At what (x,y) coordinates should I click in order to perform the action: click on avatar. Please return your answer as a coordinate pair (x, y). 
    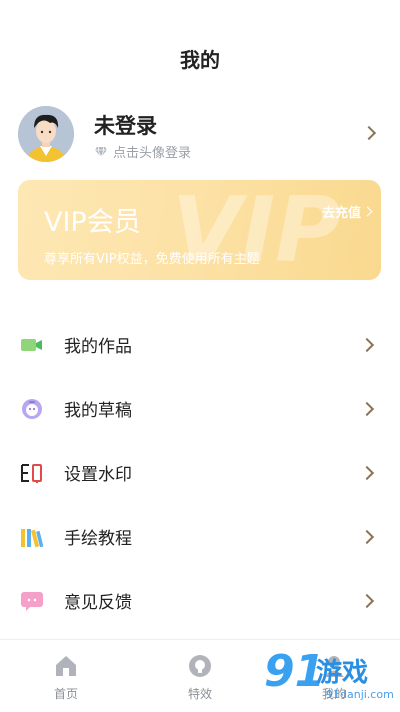
    Looking at the image, I should click on (46, 134).